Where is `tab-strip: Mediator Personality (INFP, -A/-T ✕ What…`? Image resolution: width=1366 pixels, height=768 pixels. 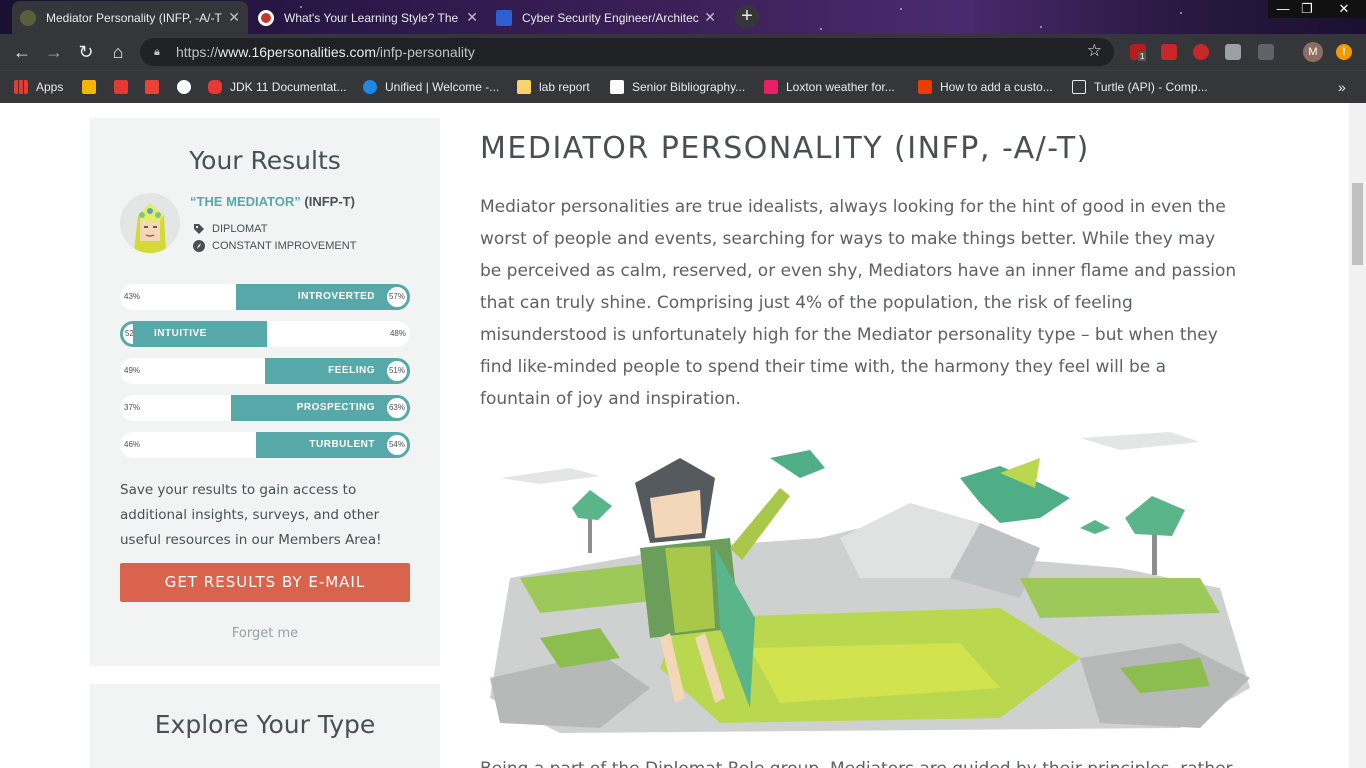 tab-strip: Mediator Personality (INFP, -A/-T ✕ What… is located at coordinates (683, 17).